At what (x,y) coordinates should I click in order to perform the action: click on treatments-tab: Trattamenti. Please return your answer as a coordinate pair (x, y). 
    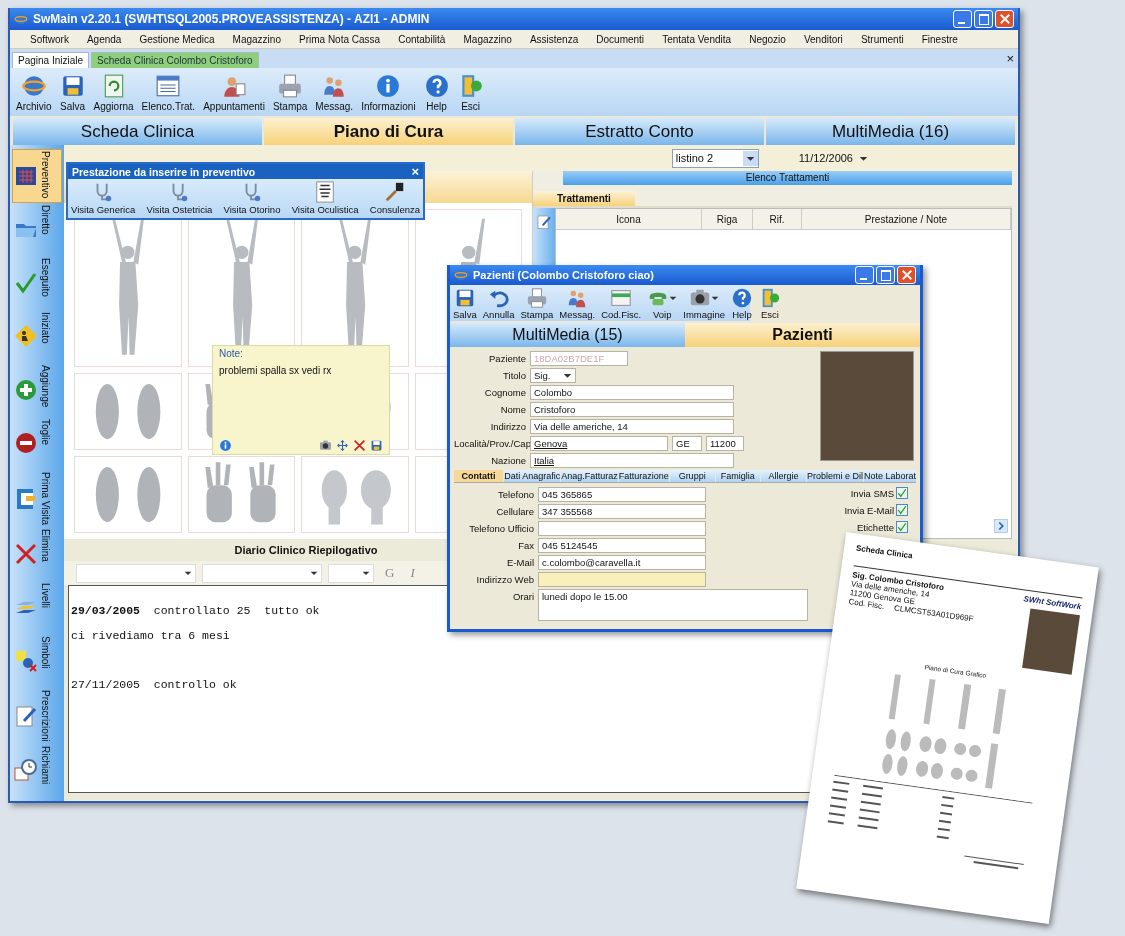
    Looking at the image, I should click on (584, 198).